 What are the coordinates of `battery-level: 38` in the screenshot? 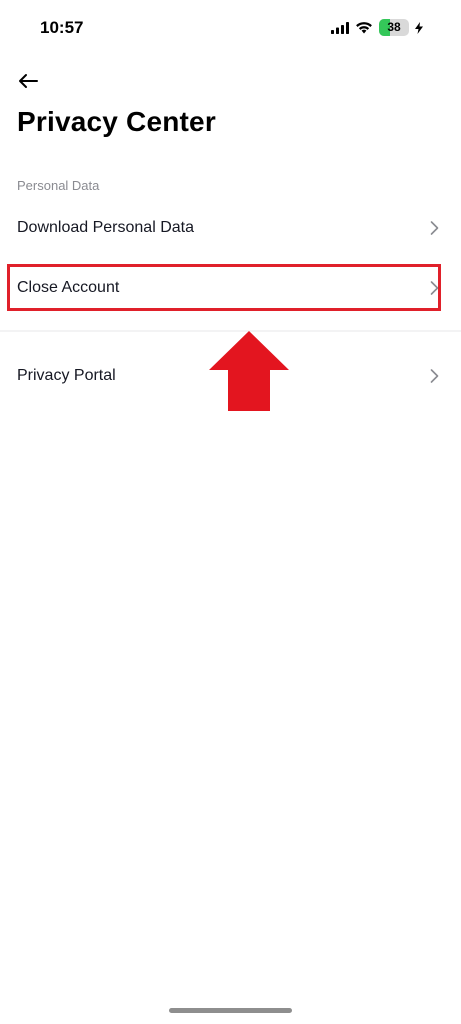 It's located at (394, 27).